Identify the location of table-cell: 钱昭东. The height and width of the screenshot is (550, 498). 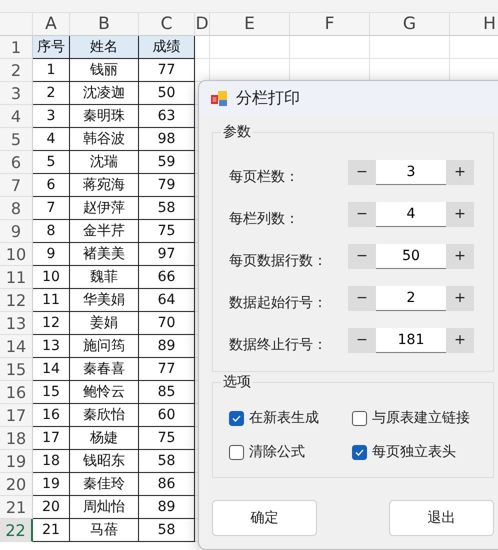
(104, 461).